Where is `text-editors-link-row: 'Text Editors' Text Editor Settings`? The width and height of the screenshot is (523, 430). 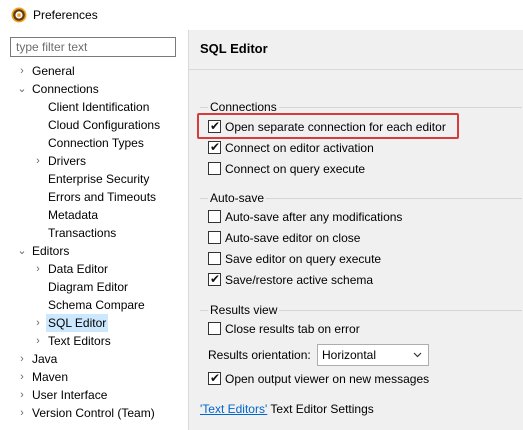 text-editors-link-row: 'Text Editors' Text Editor Settings is located at coordinates (287, 409).